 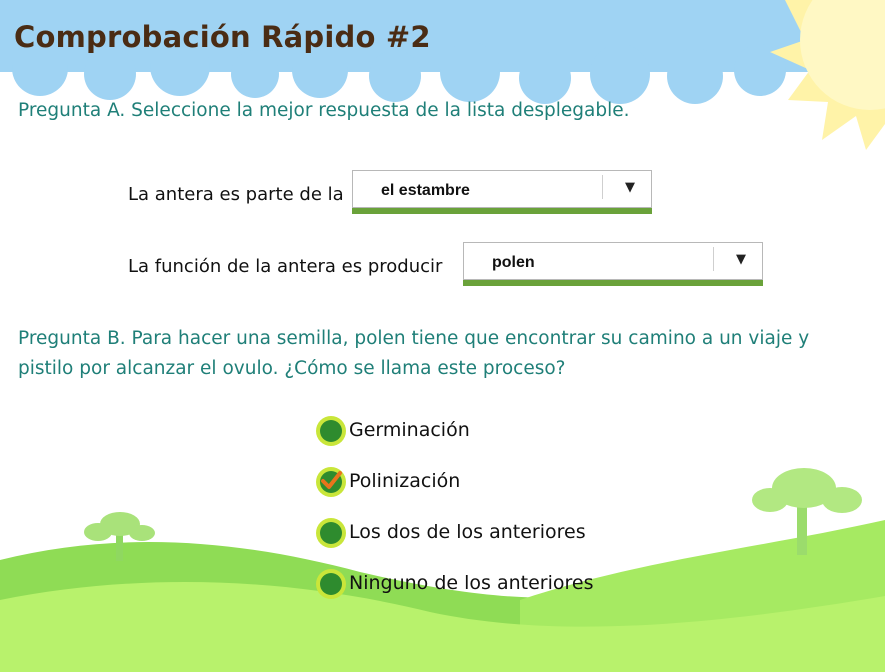 I want to click on question-a-prompt-2: La función de la antera es producir, so click(x=285, y=266).